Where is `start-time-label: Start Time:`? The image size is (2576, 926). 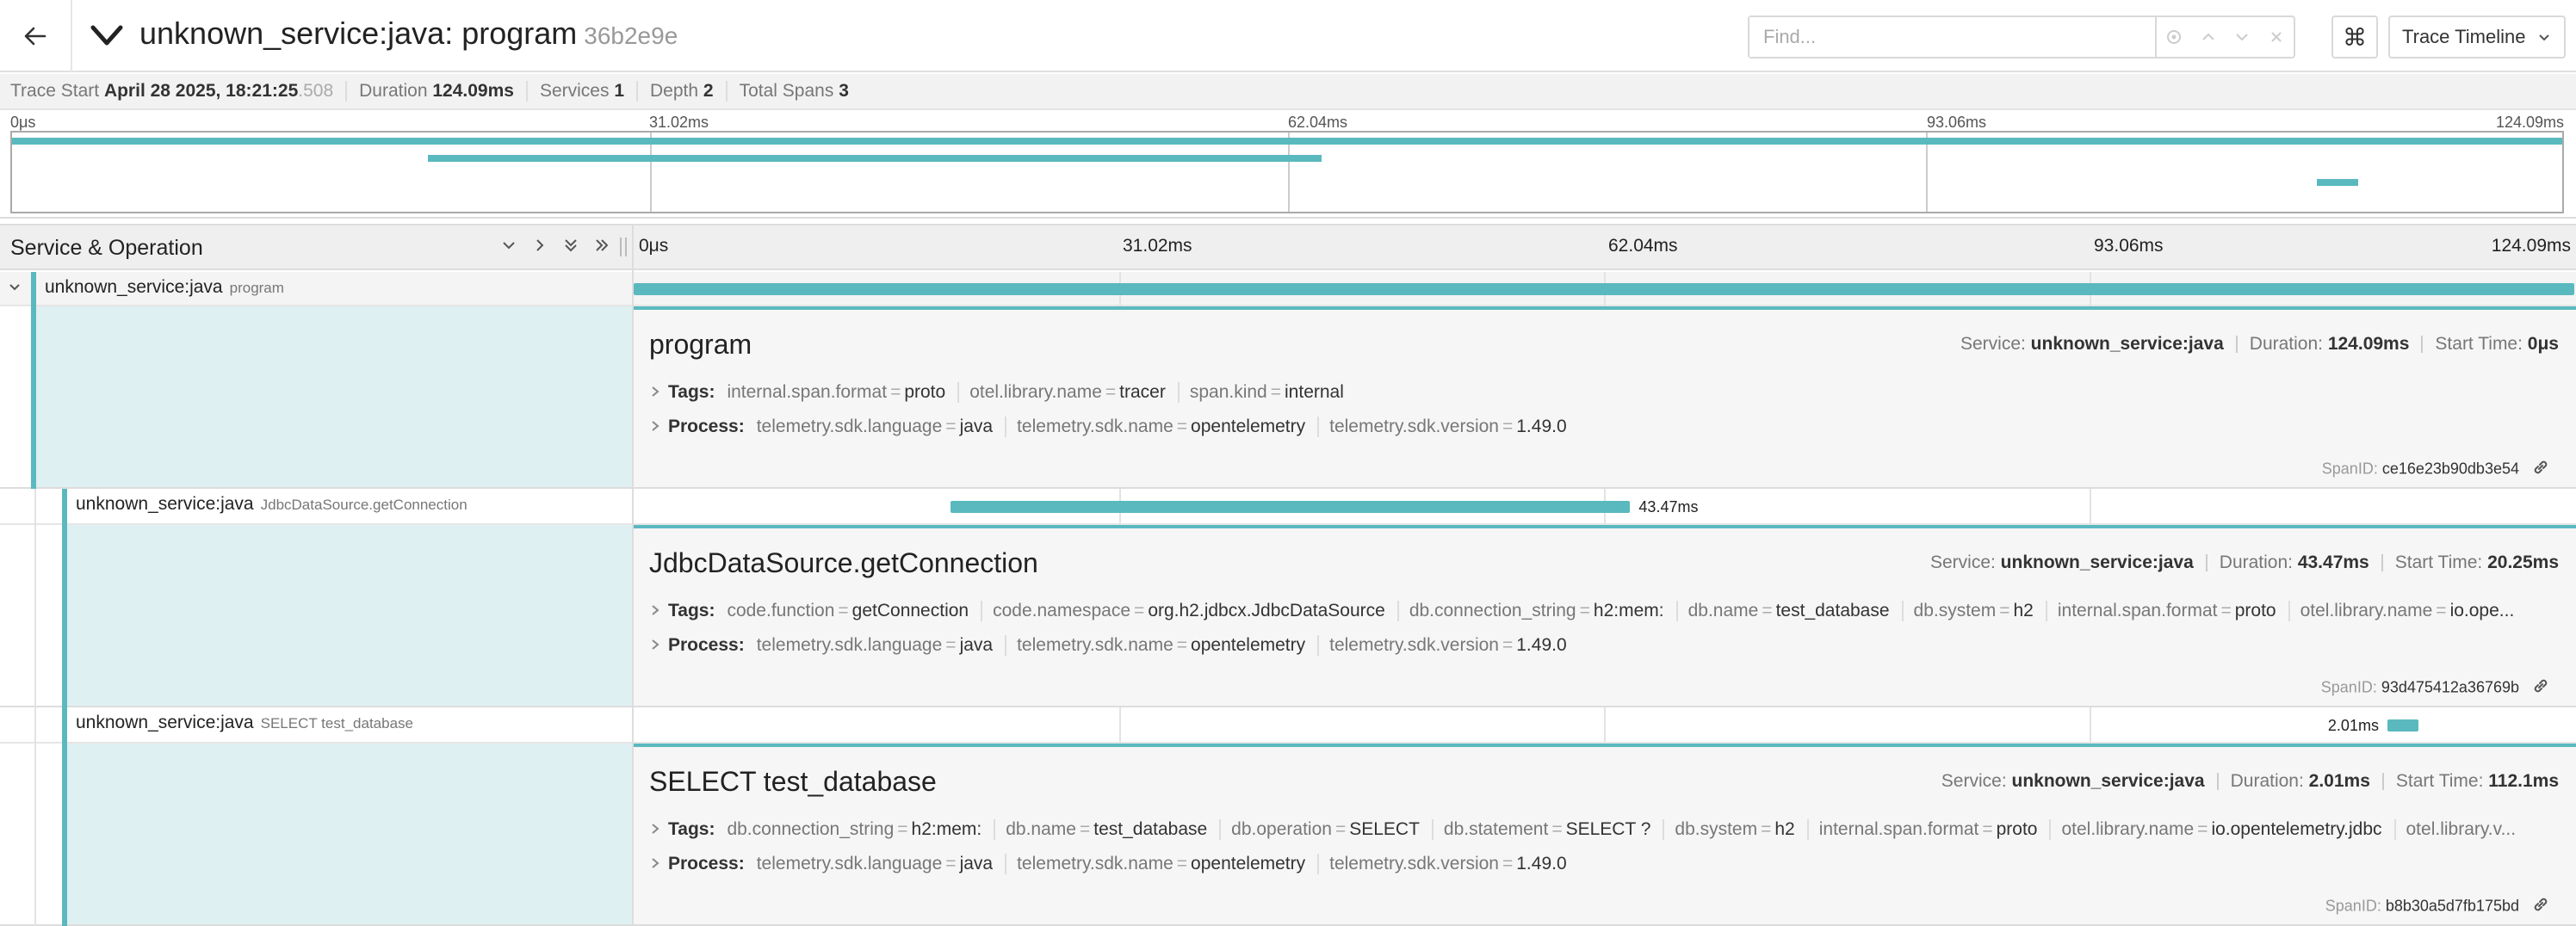
start-time-label: Start Time: is located at coordinates (2441, 562).